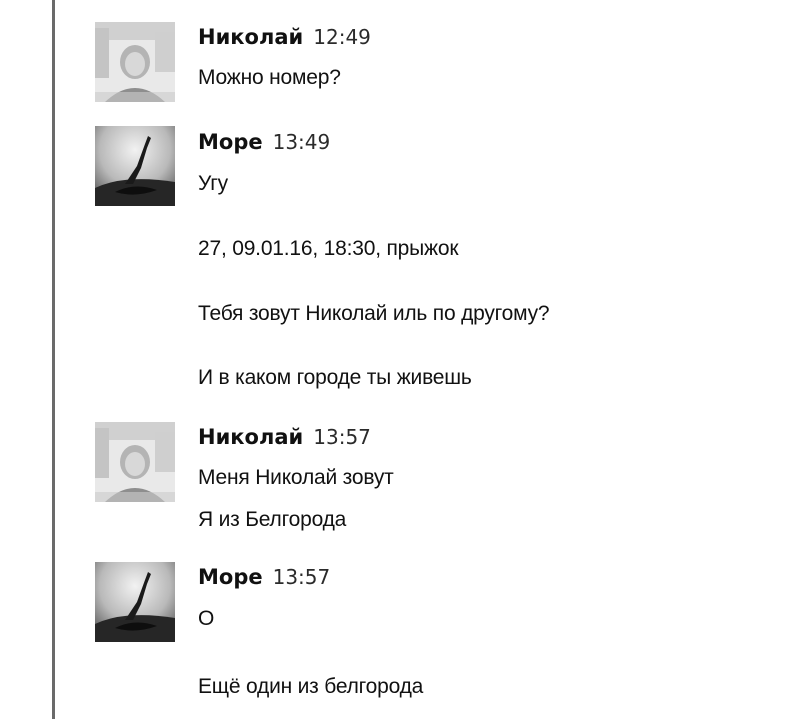 The image size is (790, 719). Describe the element at coordinates (53, 359) in the screenshot. I see `conversation-left-border` at that location.